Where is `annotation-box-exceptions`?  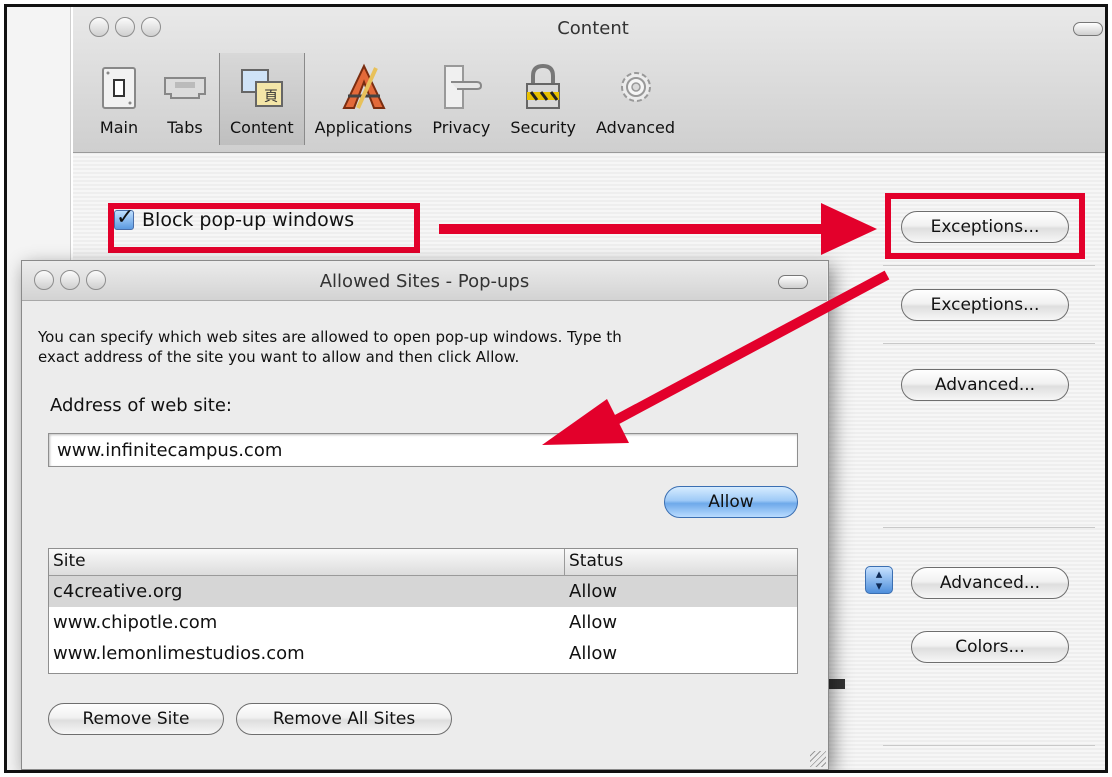 annotation-box-exceptions is located at coordinates (985, 226).